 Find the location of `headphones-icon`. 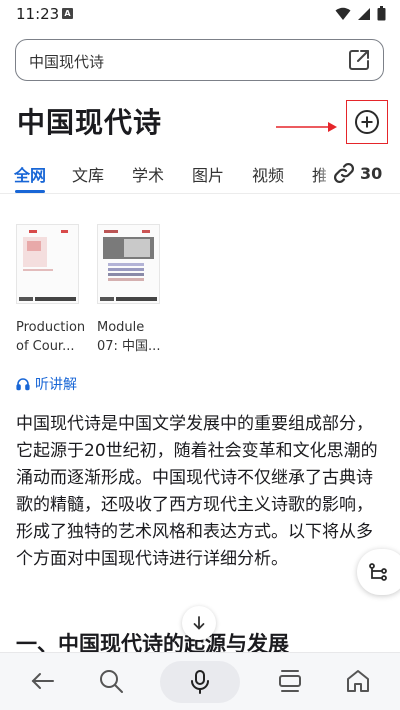

headphones-icon is located at coordinates (23, 384).